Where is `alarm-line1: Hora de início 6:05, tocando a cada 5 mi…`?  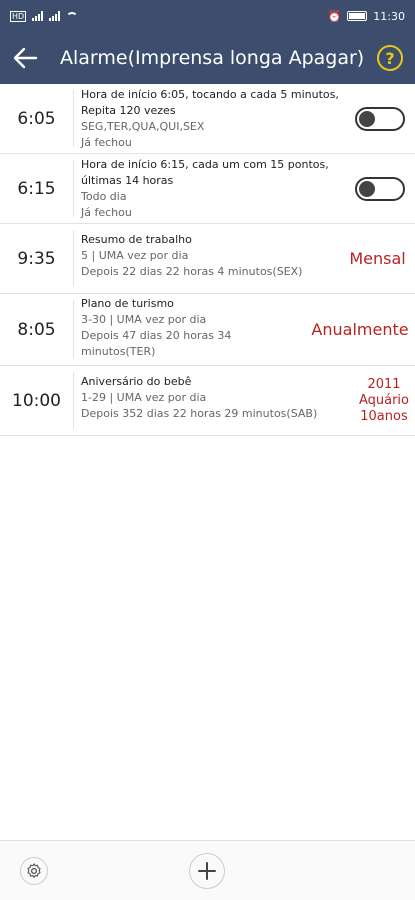 alarm-line1: Hora de início 6:05, tocando a cada 5 mi… is located at coordinates (210, 94).